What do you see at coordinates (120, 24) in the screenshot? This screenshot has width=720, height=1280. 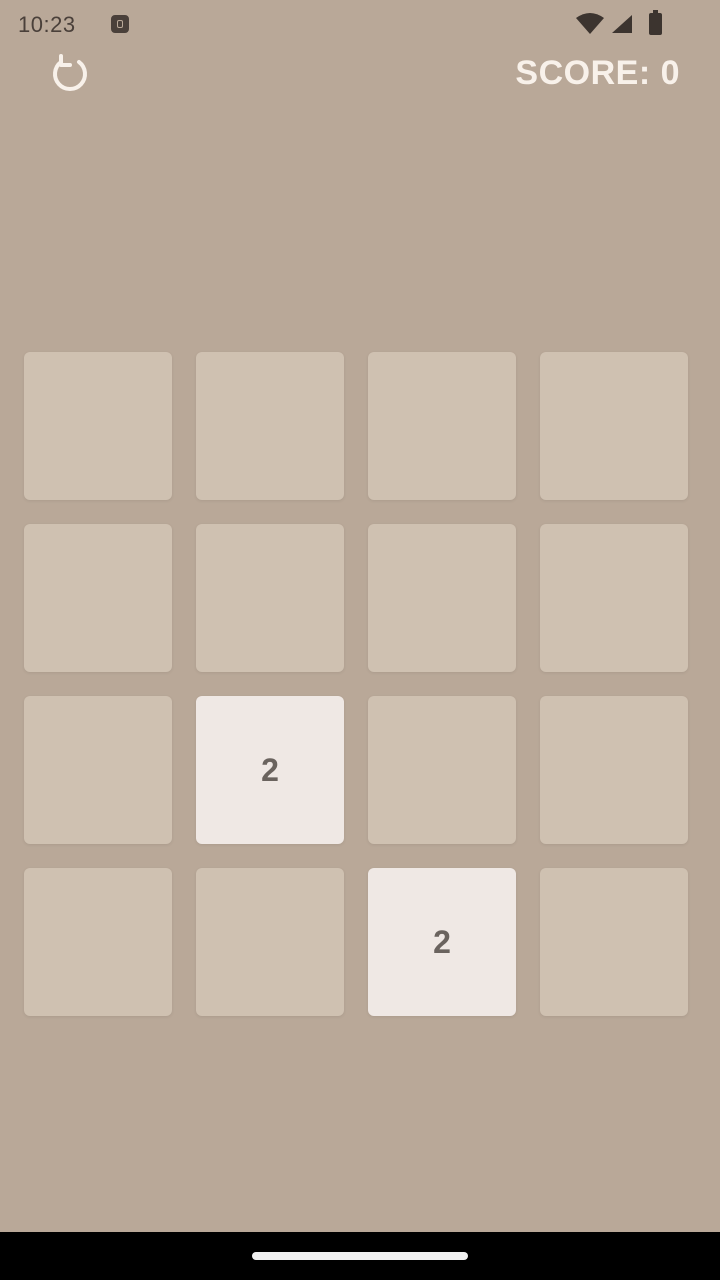 I see `notification-icon` at bounding box center [120, 24].